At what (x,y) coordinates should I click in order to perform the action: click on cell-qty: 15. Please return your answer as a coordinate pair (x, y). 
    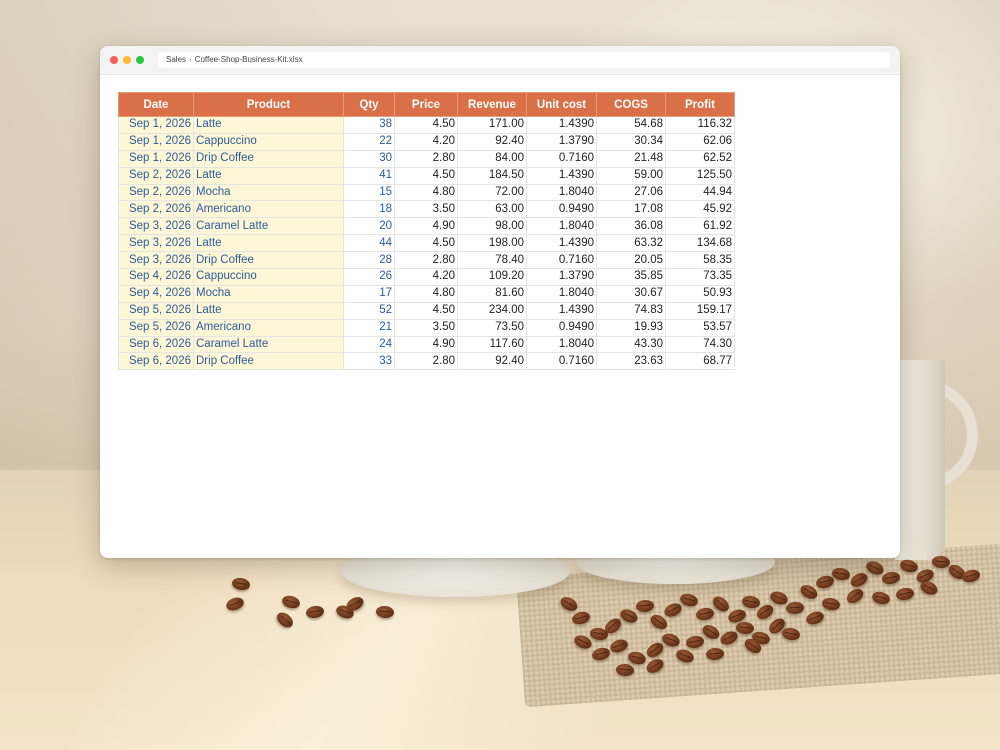
    Looking at the image, I should click on (369, 192).